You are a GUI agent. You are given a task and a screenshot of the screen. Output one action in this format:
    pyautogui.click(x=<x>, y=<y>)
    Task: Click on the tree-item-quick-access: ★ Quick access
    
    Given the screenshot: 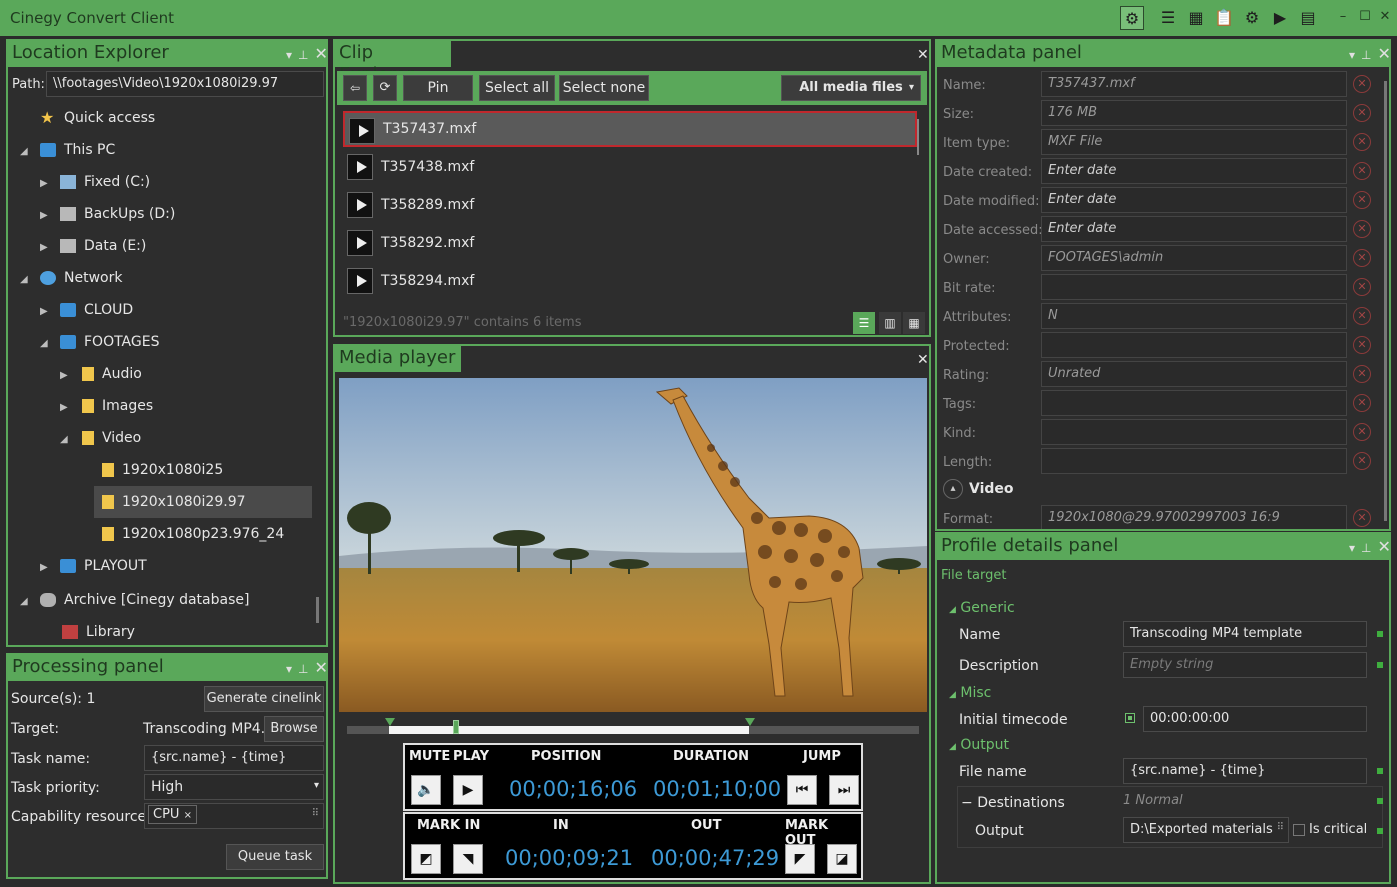 What is the action you would take?
    pyautogui.click(x=97, y=118)
    